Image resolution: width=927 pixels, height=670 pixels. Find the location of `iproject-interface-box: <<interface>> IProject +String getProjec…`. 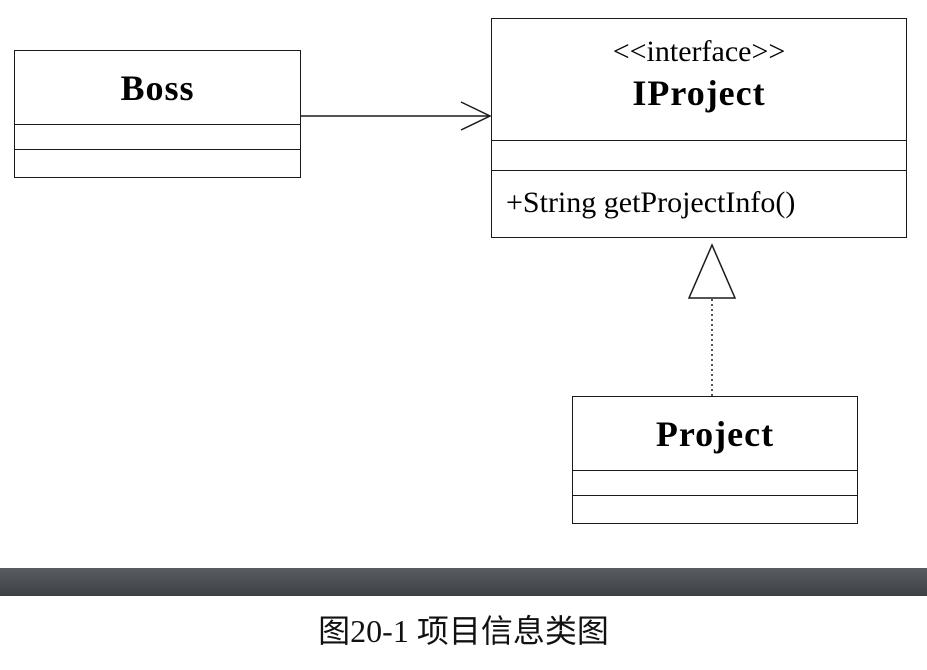

iproject-interface-box: <<interface>> IProject +String getProjec… is located at coordinates (699, 128).